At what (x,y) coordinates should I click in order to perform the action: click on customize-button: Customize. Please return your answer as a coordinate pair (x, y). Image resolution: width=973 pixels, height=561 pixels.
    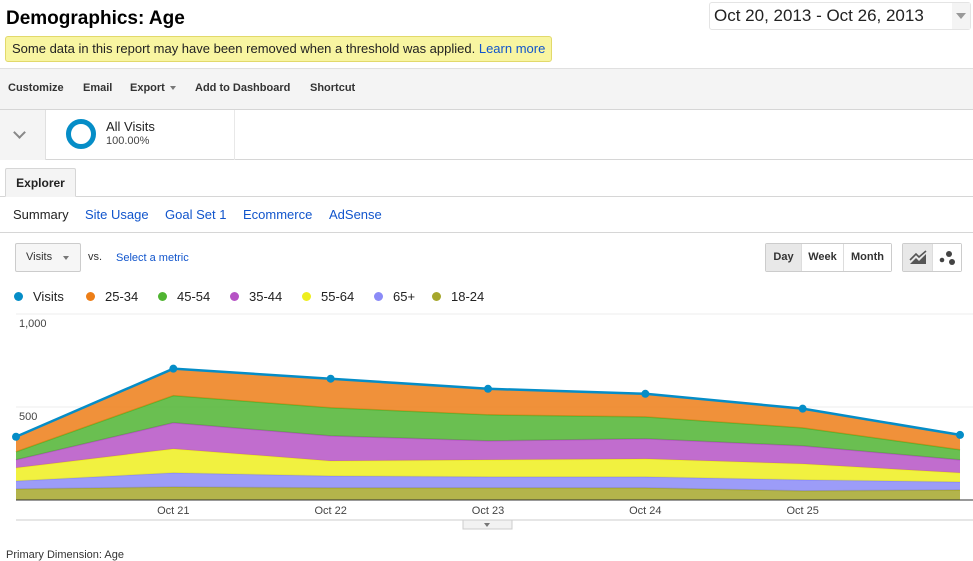
    Looking at the image, I should click on (36, 88).